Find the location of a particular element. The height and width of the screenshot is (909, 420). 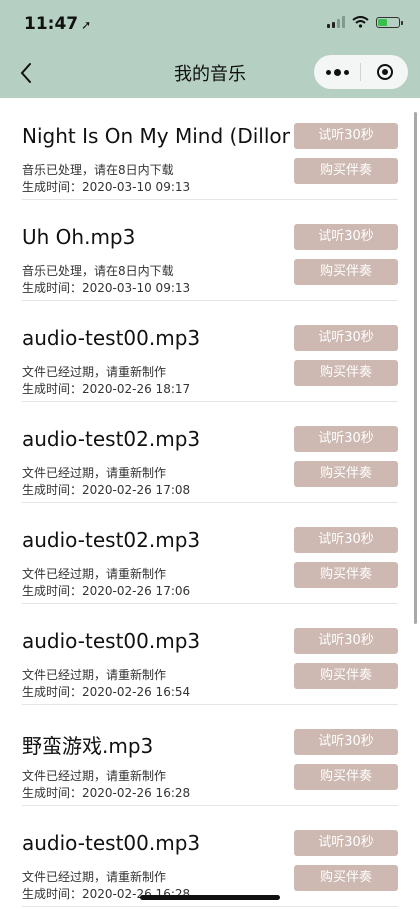

status-time: 11:47 ➚ is located at coordinates (57, 24).